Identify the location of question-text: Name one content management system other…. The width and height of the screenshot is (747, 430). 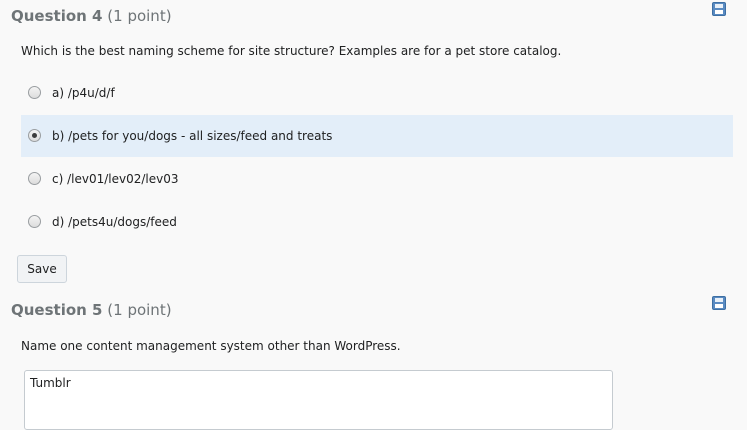
(211, 346).